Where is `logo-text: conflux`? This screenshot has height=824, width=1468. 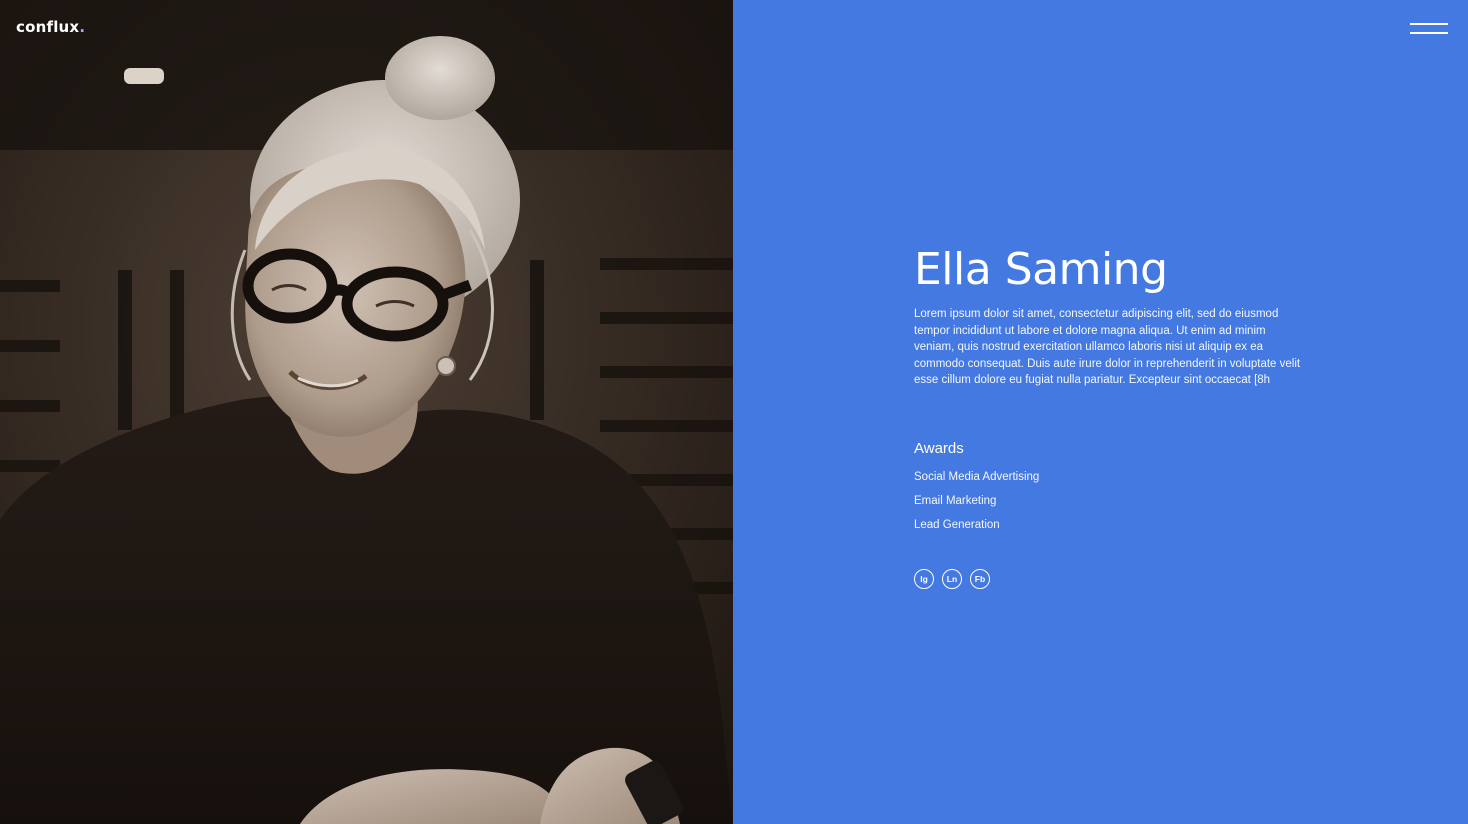
logo-text: conflux is located at coordinates (48, 27).